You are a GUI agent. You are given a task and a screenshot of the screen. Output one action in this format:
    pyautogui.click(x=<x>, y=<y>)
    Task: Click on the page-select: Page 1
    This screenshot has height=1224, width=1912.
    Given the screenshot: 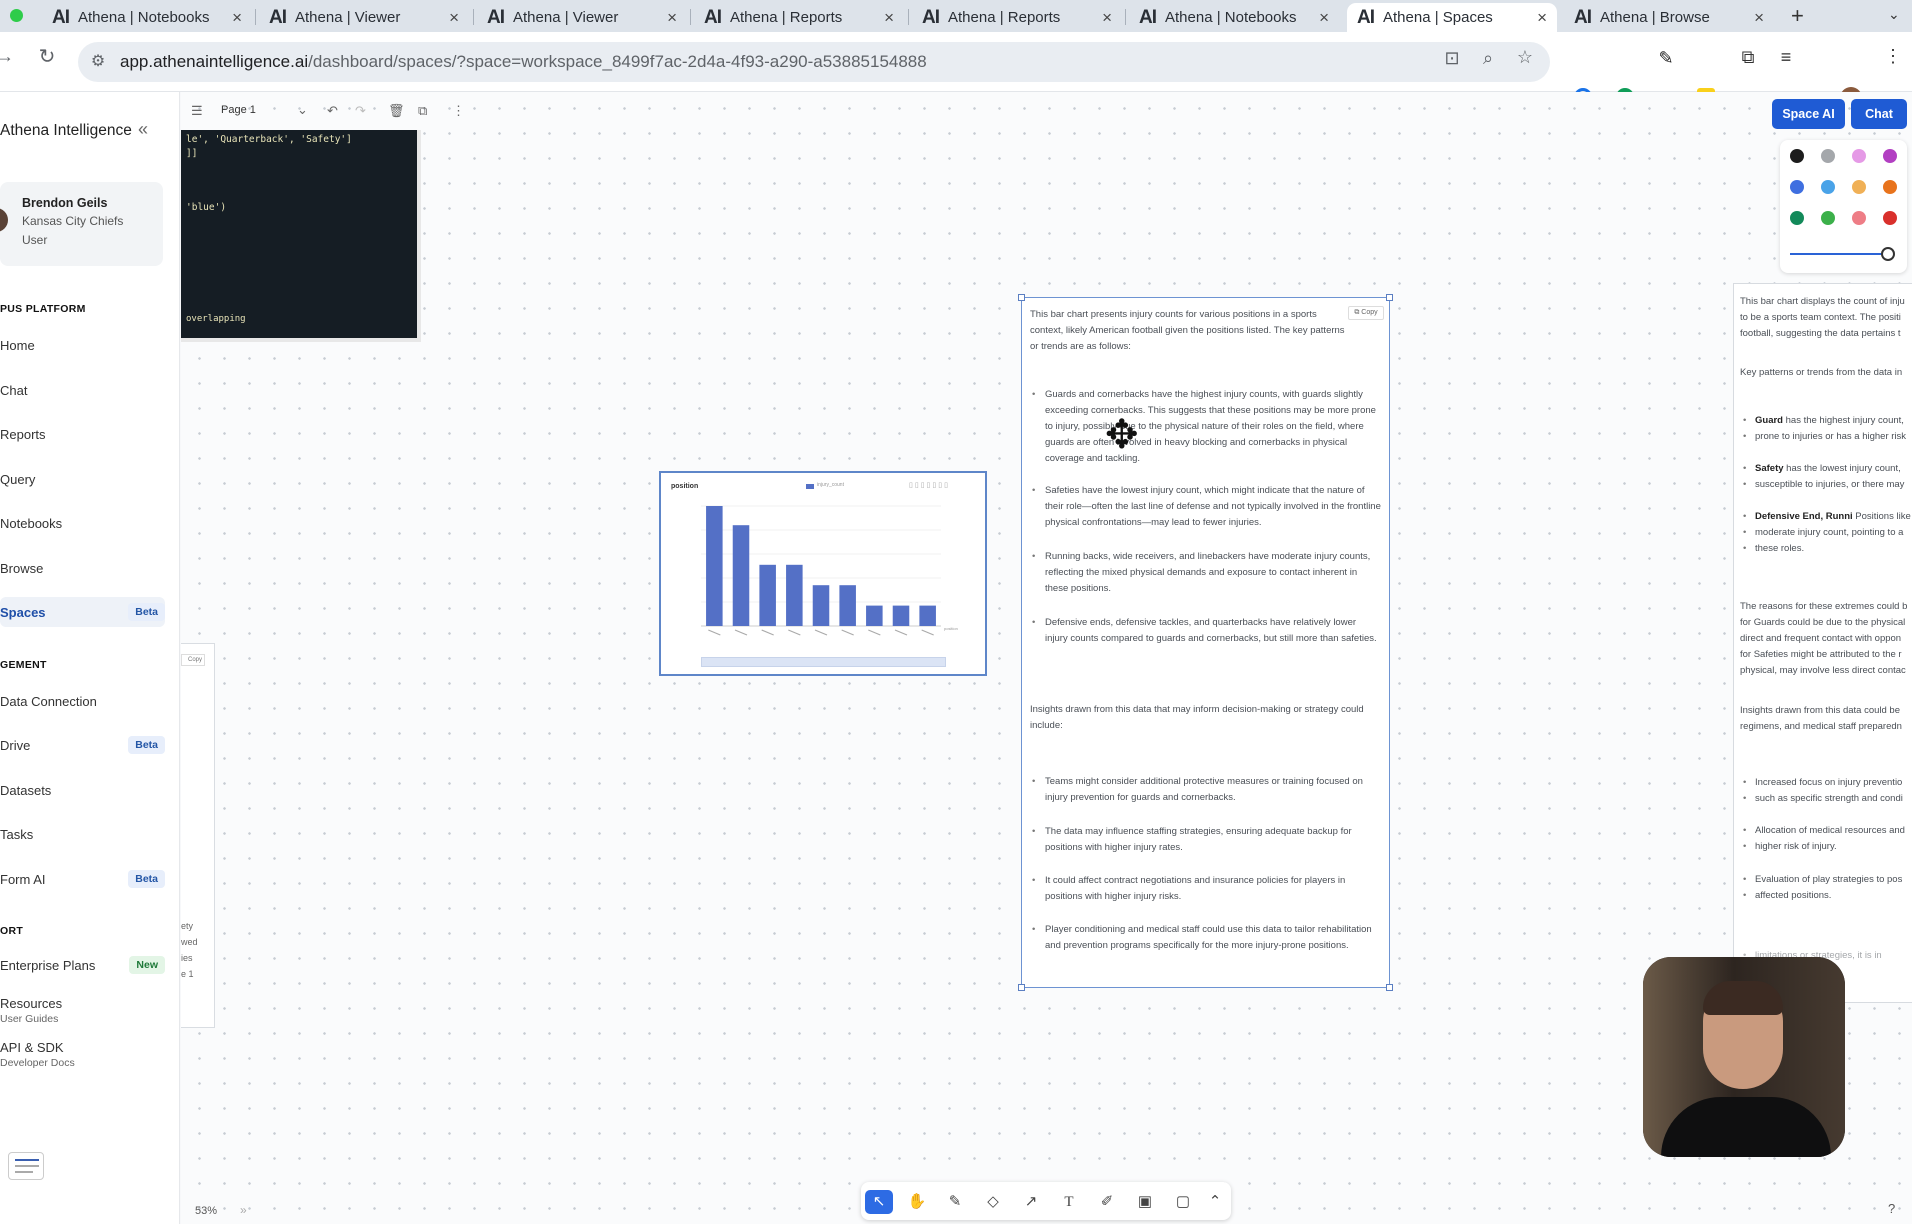 What is the action you would take?
    pyautogui.click(x=238, y=110)
    